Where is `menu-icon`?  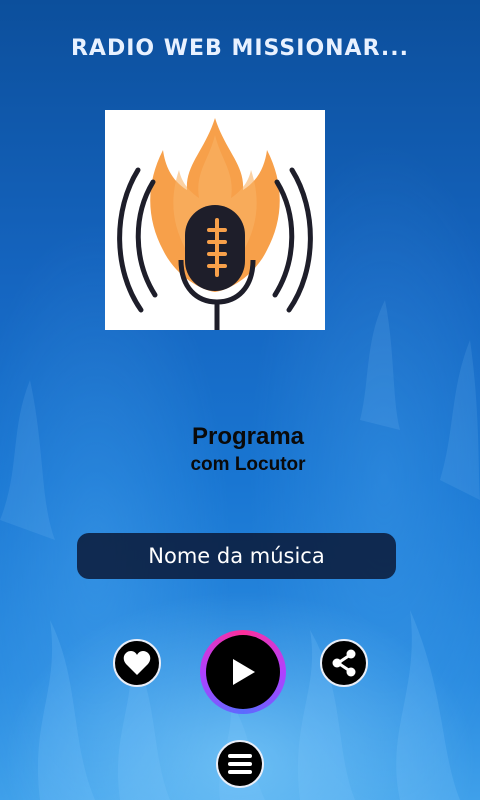
menu-icon is located at coordinates (240, 764).